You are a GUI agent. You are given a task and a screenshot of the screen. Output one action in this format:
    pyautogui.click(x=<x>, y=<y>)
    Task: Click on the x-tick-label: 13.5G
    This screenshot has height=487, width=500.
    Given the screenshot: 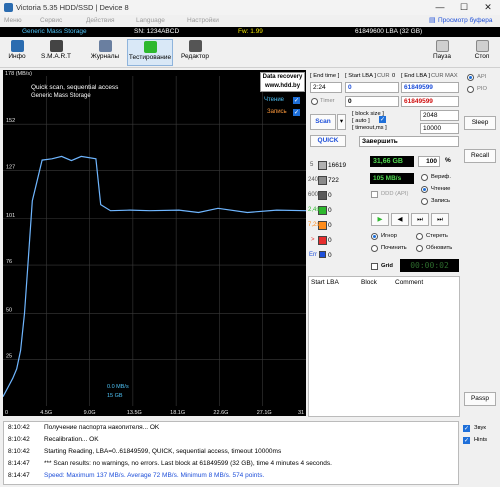 What is the action you would take?
    pyautogui.click(x=134, y=413)
    